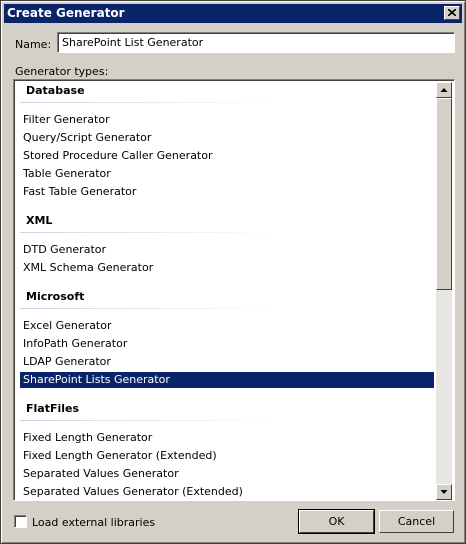  Describe the element at coordinates (33, 44) in the screenshot. I see `name-label: Name:` at that location.